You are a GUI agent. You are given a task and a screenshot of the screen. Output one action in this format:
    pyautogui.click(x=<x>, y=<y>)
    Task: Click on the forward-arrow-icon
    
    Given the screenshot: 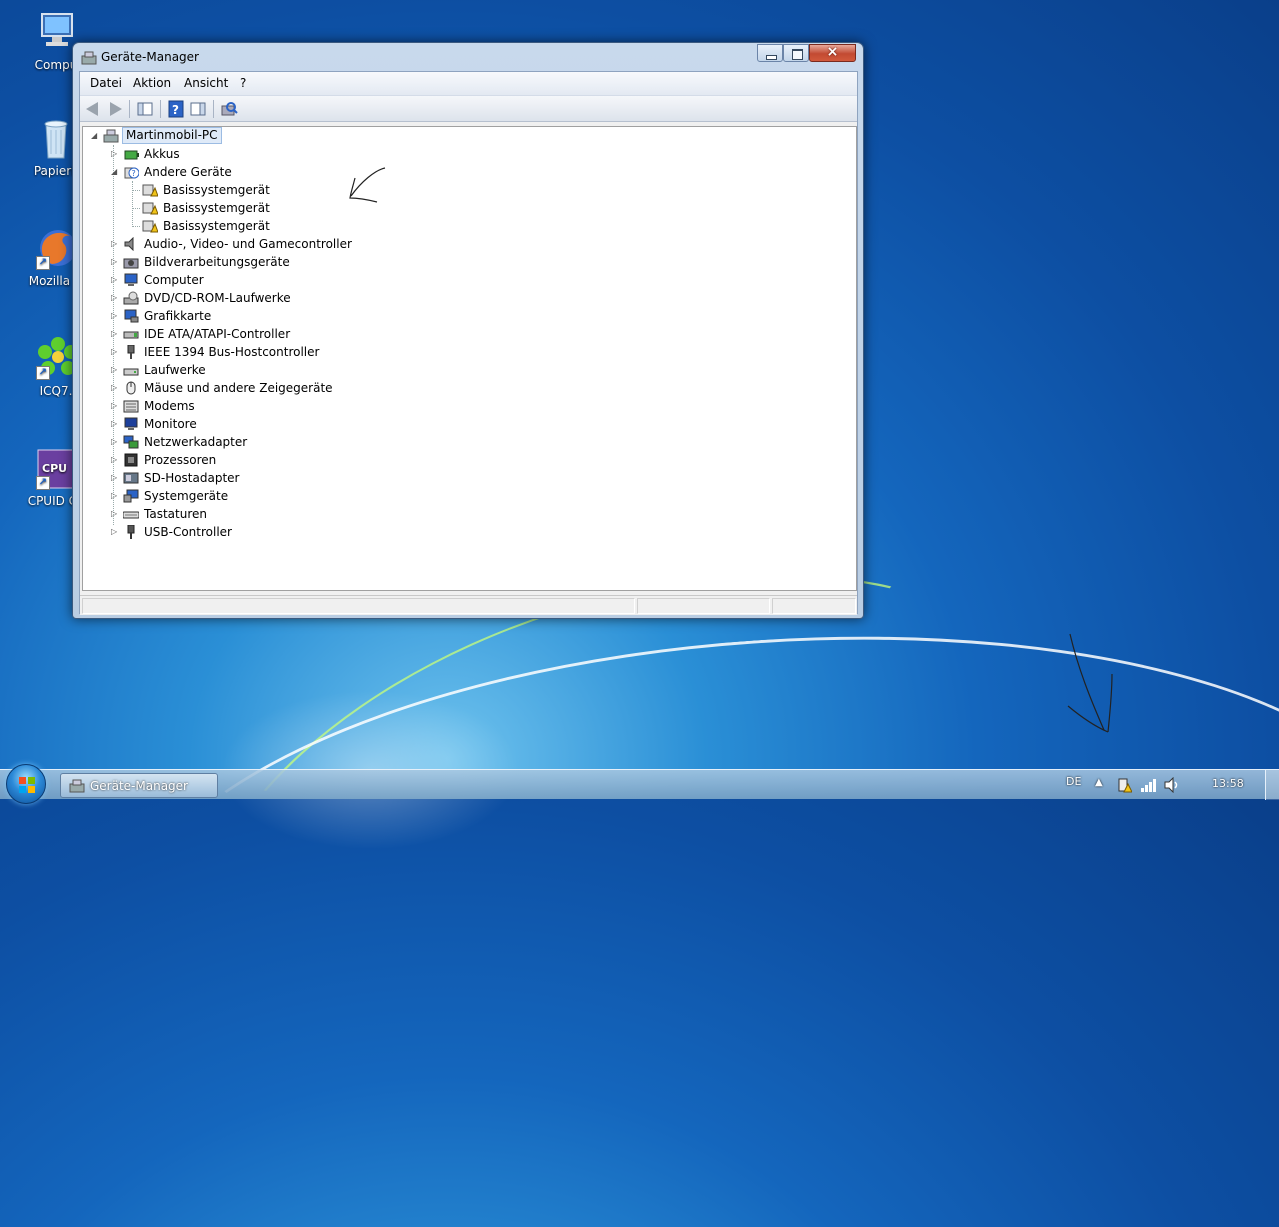 What is the action you would take?
    pyautogui.click(x=116, y=109)
    